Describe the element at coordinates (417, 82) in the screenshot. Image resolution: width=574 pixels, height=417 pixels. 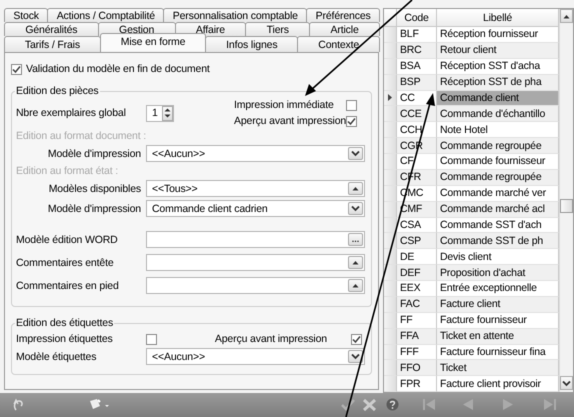
I see `table-cell: BSP` at that location.